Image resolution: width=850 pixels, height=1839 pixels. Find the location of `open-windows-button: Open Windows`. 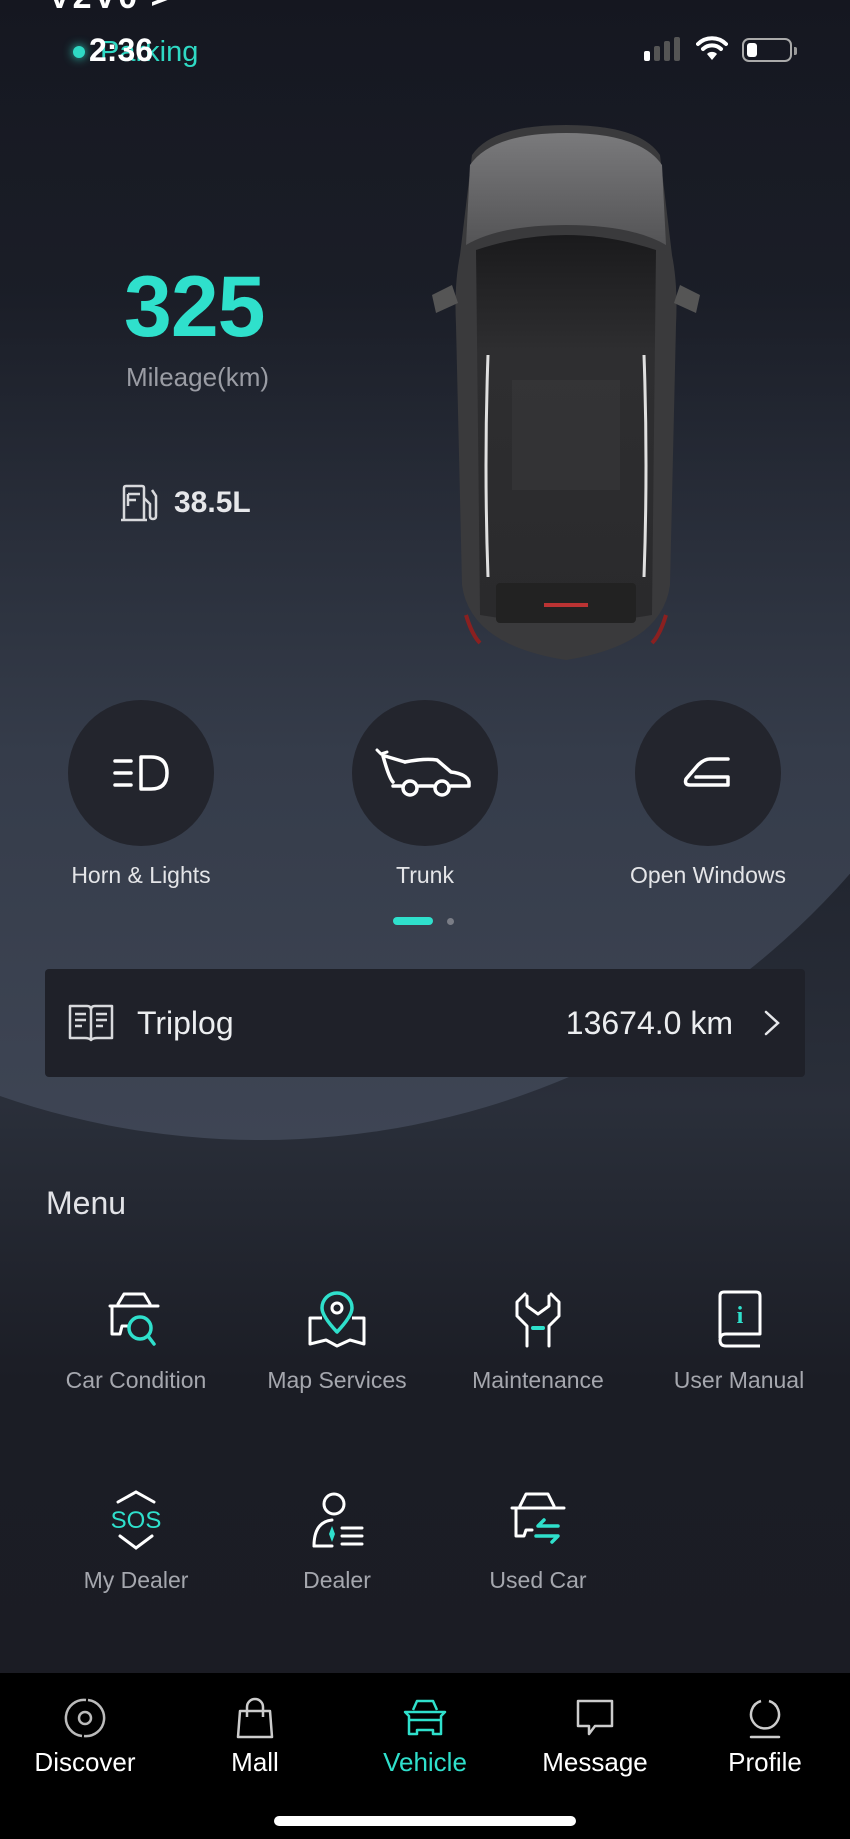

open-windows-button: Open Windows is located at coordinates (708, 794).